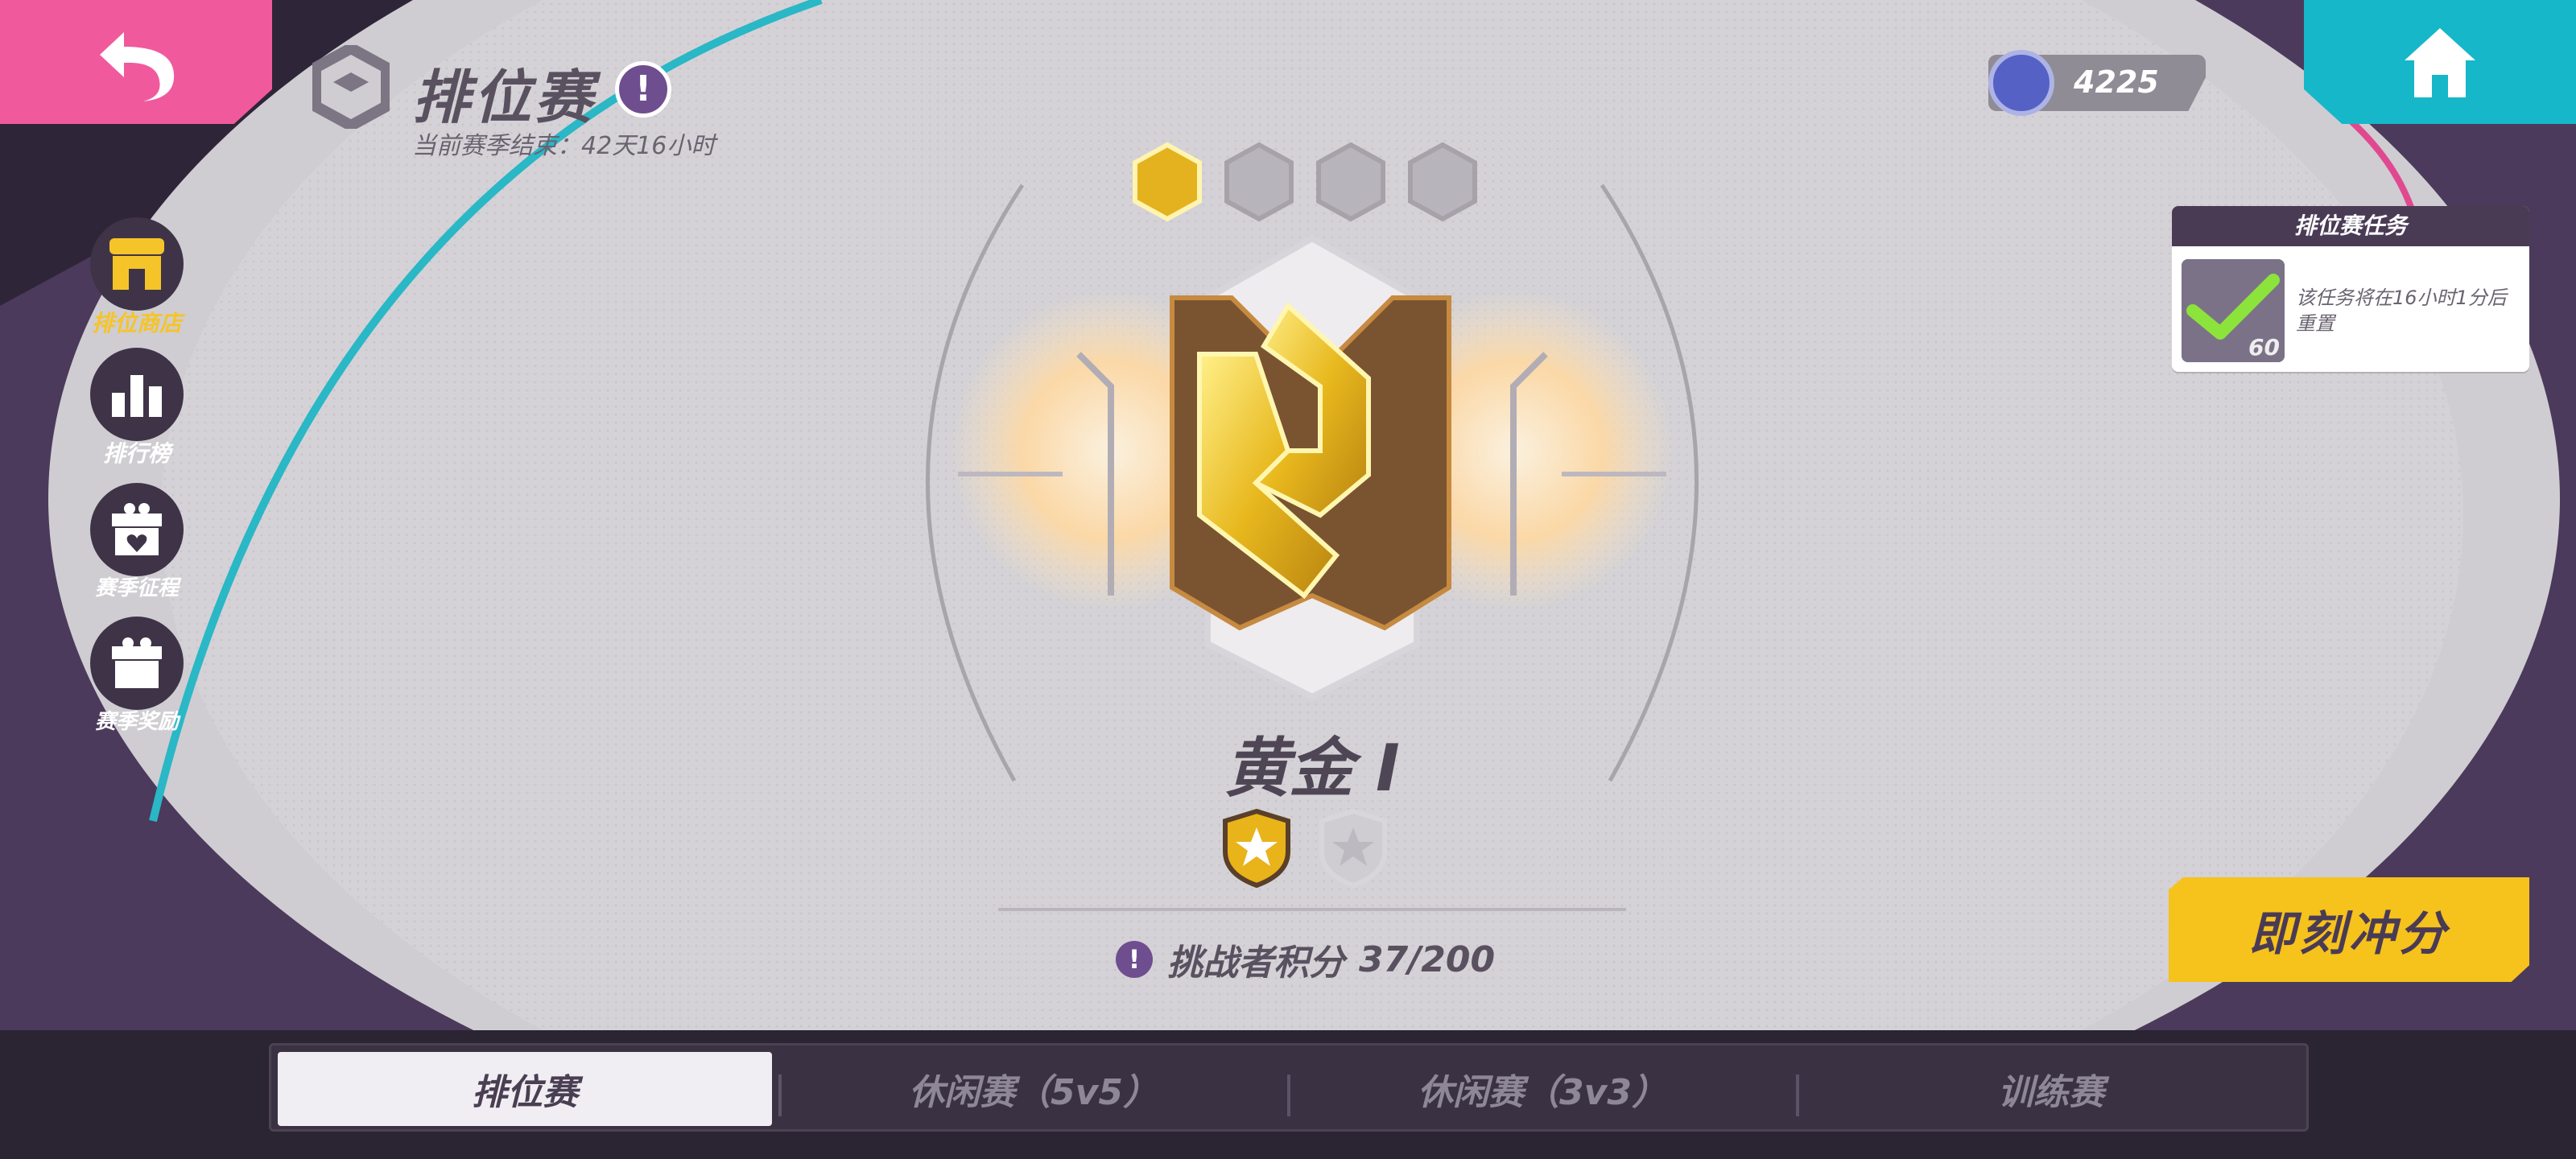  Describe the element at coordinates (2349, 929) in the screenshot. I see `play-now-button: 即刻冲分` at that location.